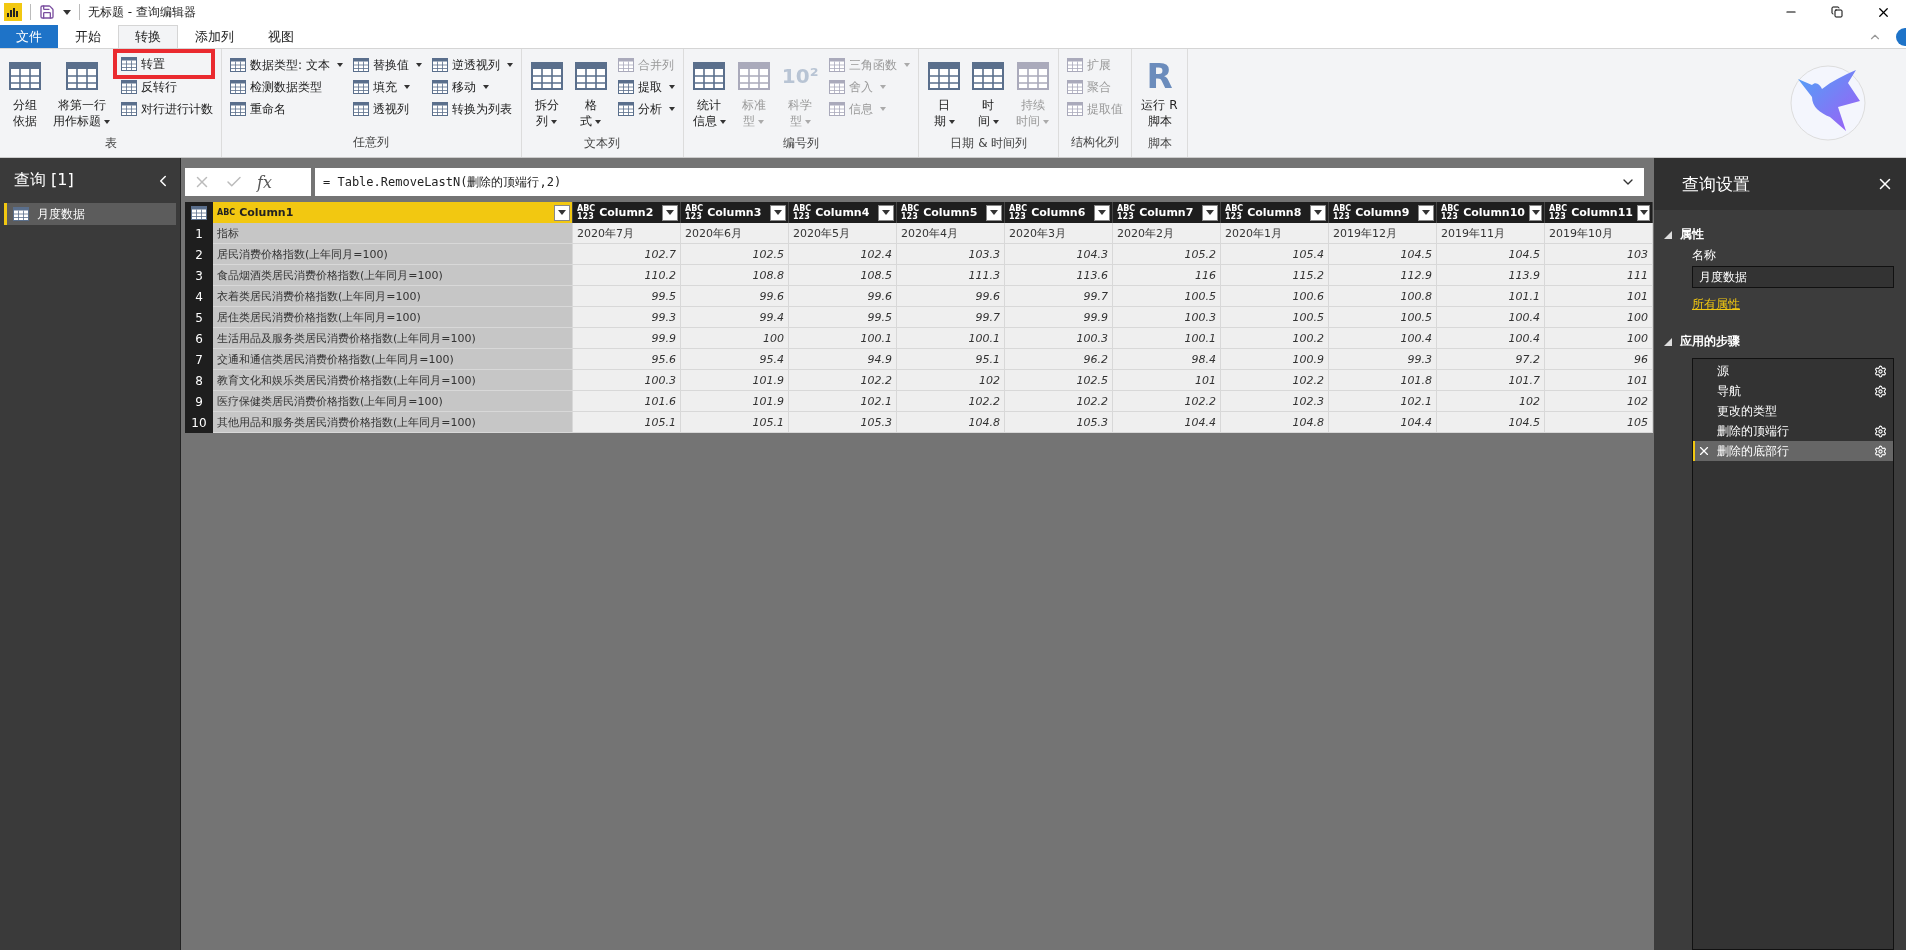 The image size is (1906, 950). I want to click on formula-field: = Table.RemoveLastN(删除的顶端行,2), so click(979, 182).